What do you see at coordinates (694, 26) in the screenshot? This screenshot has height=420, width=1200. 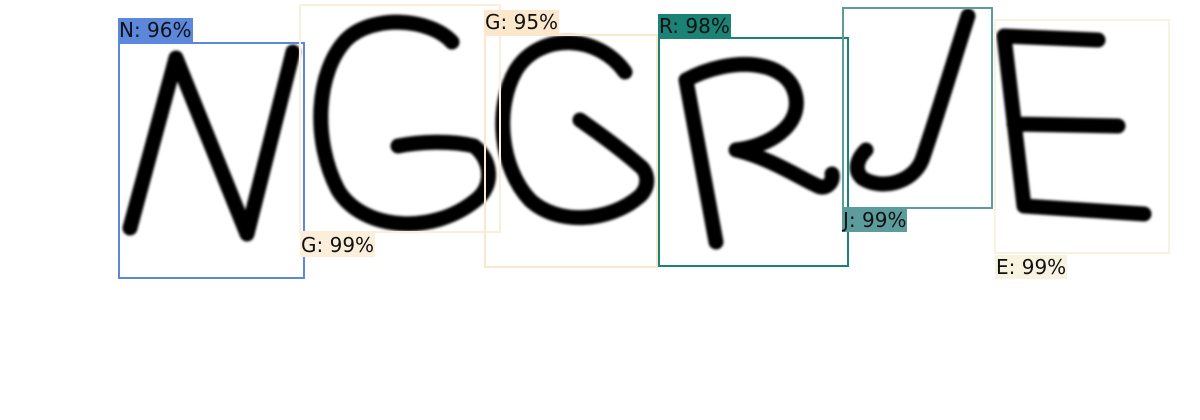 I see `detection-label: R: 98%` at bounding box center [694, 26].